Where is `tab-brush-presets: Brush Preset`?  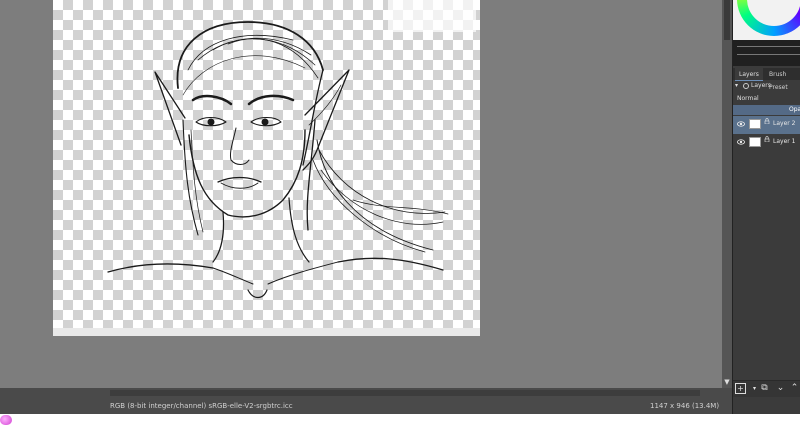
tab-brush-presets: Brush Preset is located at coordinates (782, 79).